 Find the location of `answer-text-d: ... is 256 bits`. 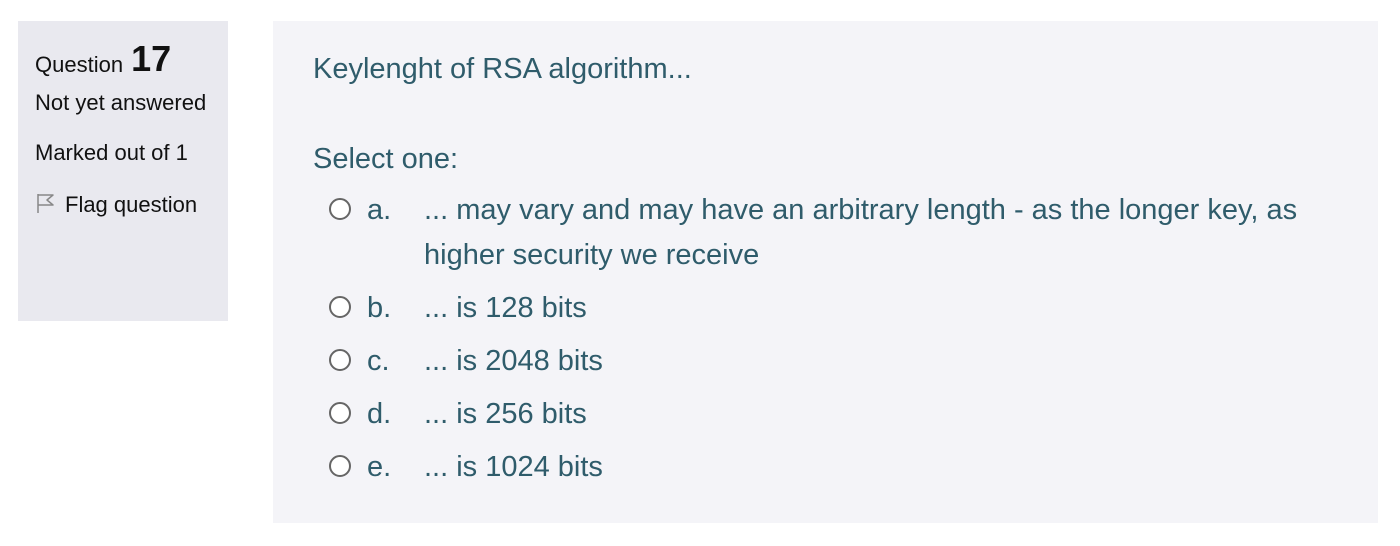

answer-text-d: ... is 256 bits is located at coordinates (881, 414).